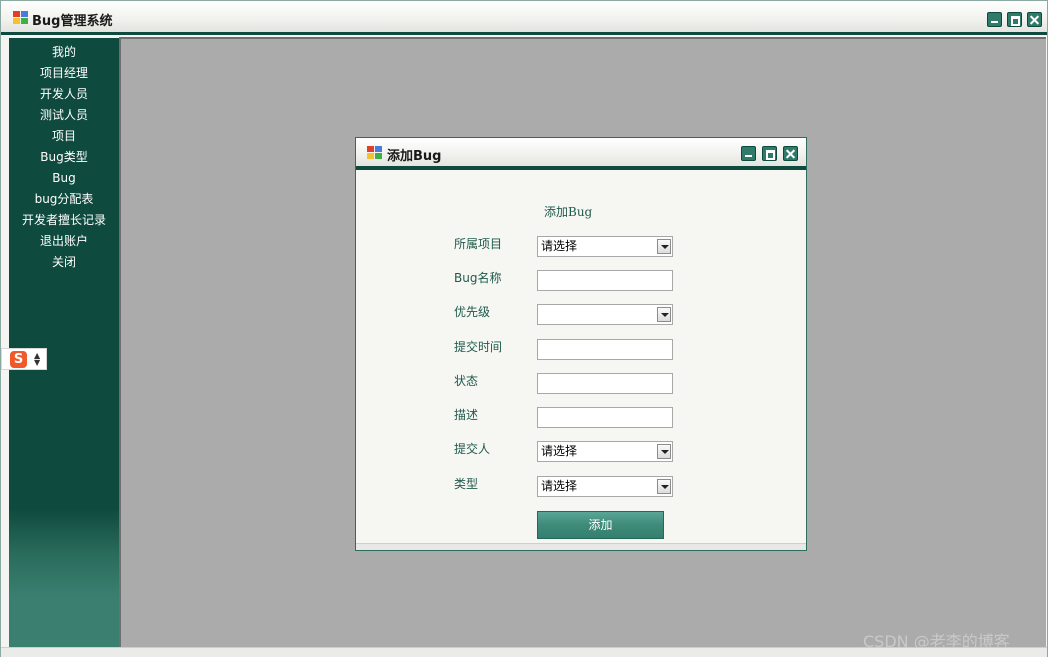 The image size is (1048, 657). I want to click on project-label: 所属项目, so click(478, 244).